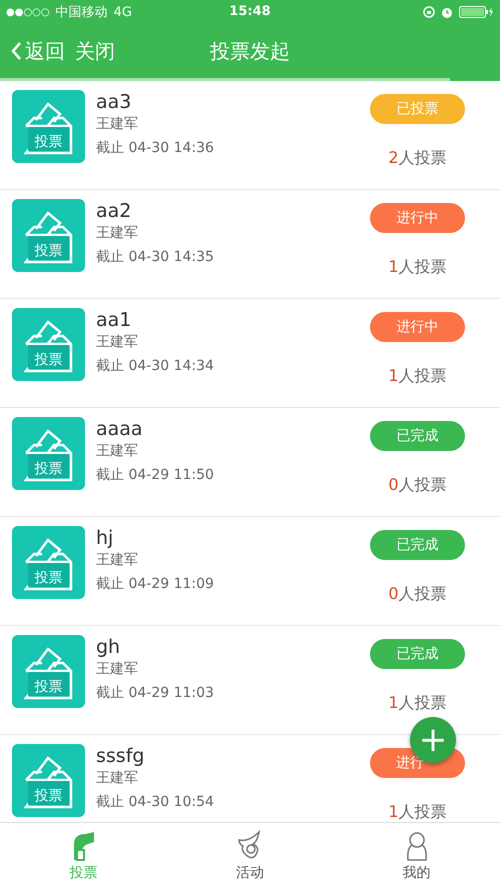 The width and height of the screenshot is (500, 889). I want to click on poll-deadline: 截止 04-30 14:34, so click(155, 366).